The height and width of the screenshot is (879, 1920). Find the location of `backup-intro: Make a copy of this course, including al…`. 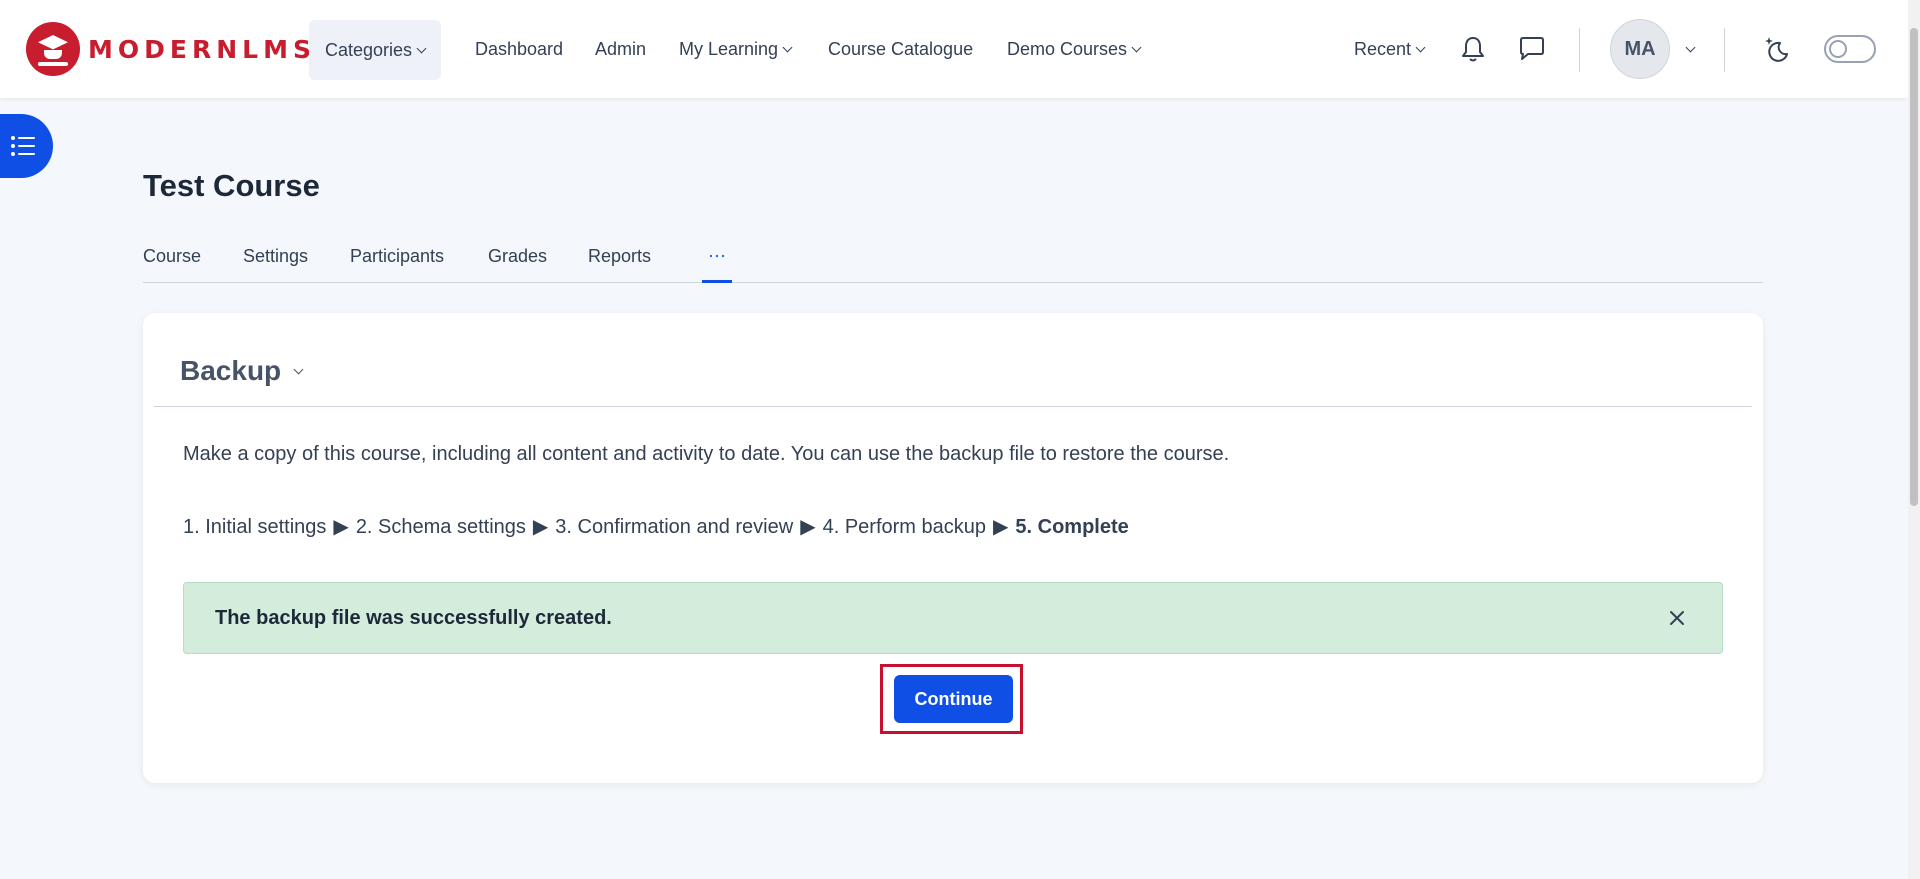

backup-intro: Make a copy of this course, including al… is located at coordinates (706, 454).